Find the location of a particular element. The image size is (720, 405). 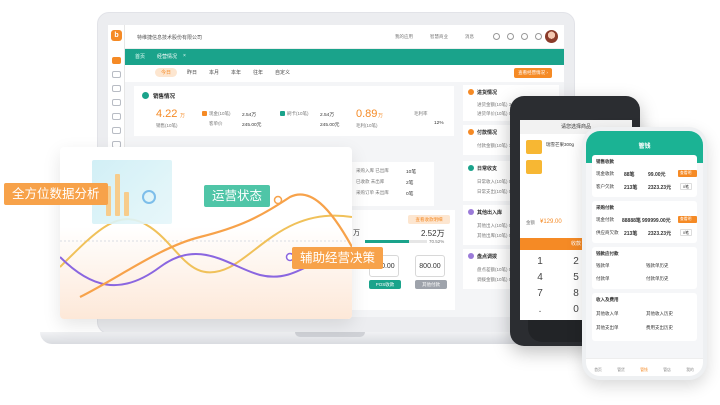

period-yesterday: 昨日 is located at coordinates (192, 72).